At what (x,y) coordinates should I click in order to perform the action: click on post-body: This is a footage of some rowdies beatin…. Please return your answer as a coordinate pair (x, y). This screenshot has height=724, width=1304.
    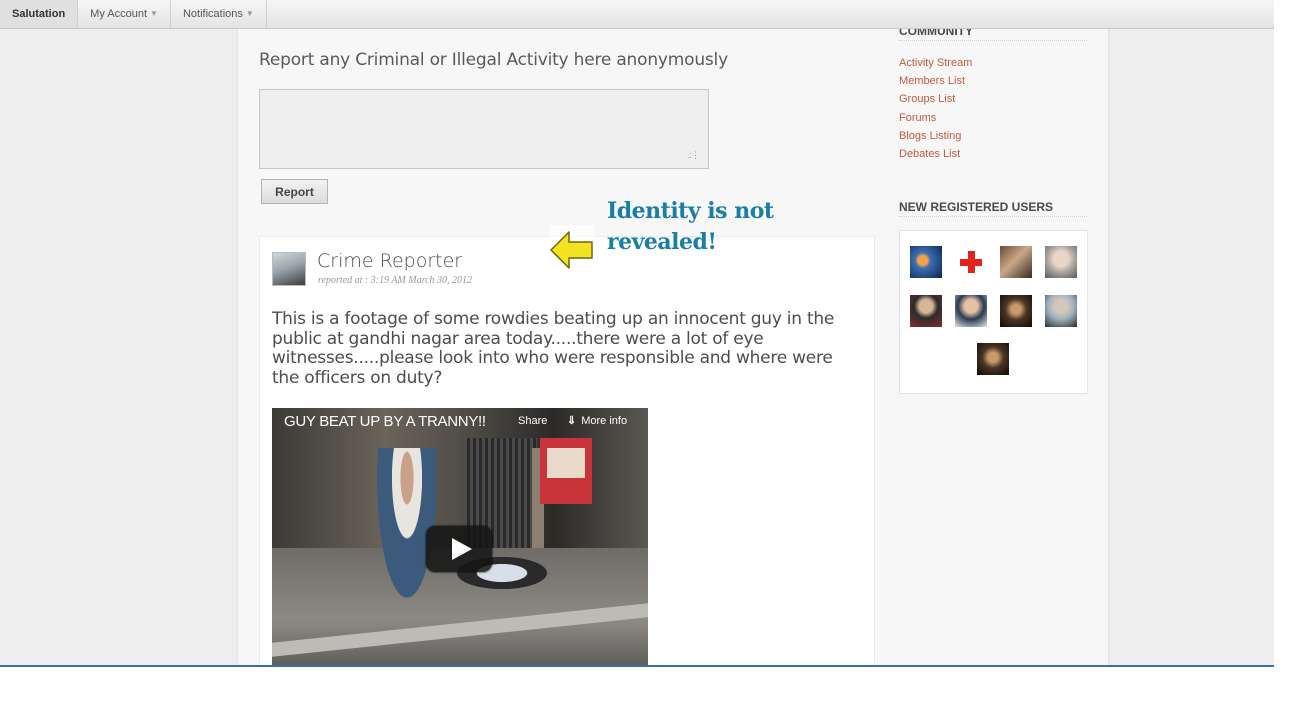
    Looking at the image, I should click on (553, 348).